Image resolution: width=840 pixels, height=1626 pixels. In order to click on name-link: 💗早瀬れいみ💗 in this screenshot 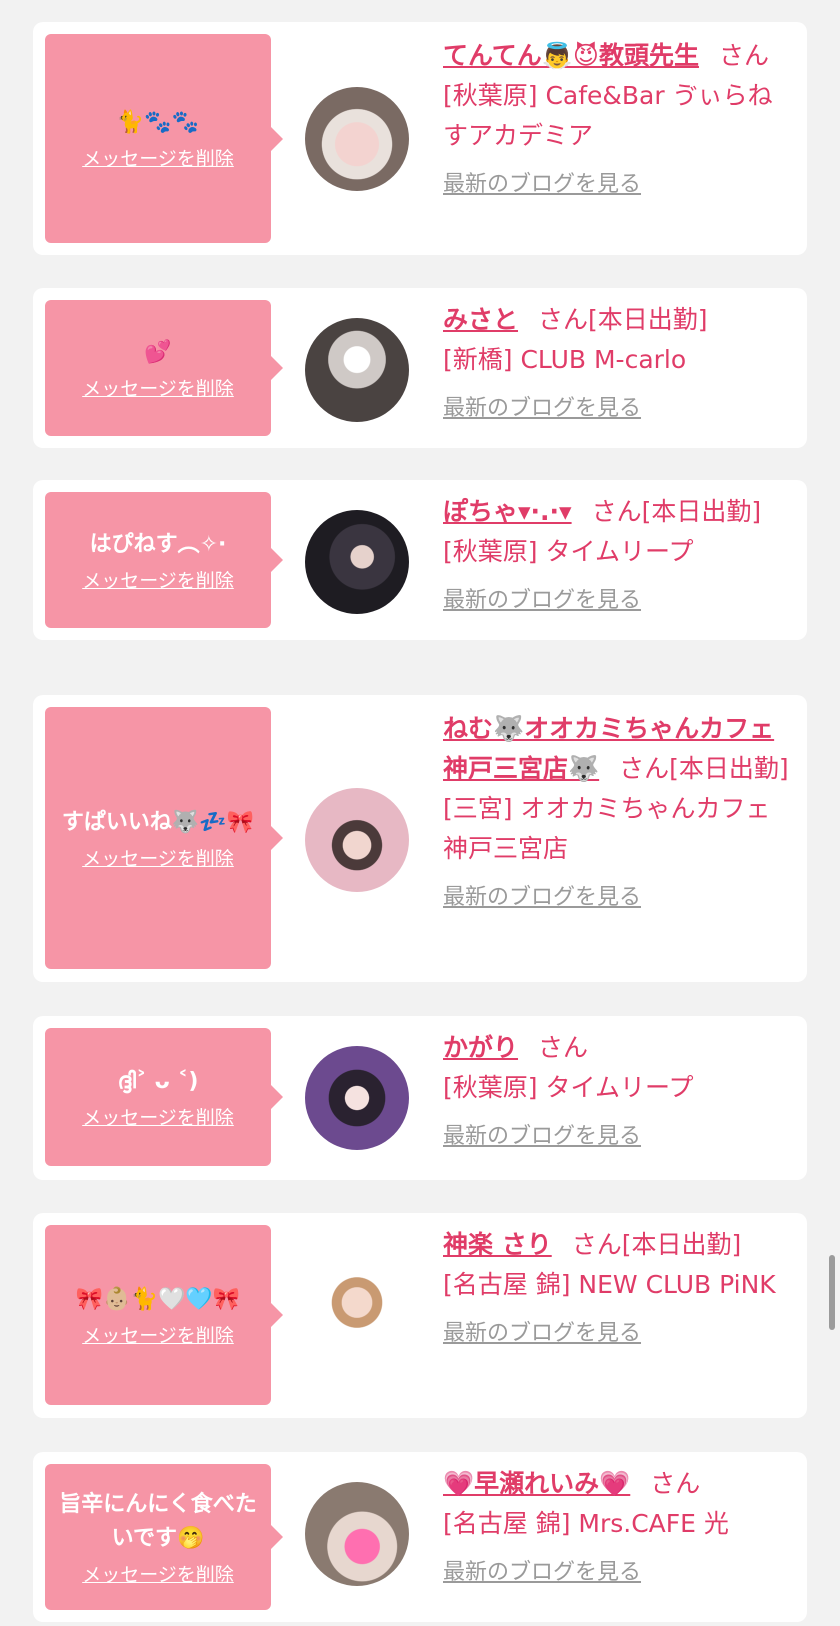, I will do `click(536, 1483)`.